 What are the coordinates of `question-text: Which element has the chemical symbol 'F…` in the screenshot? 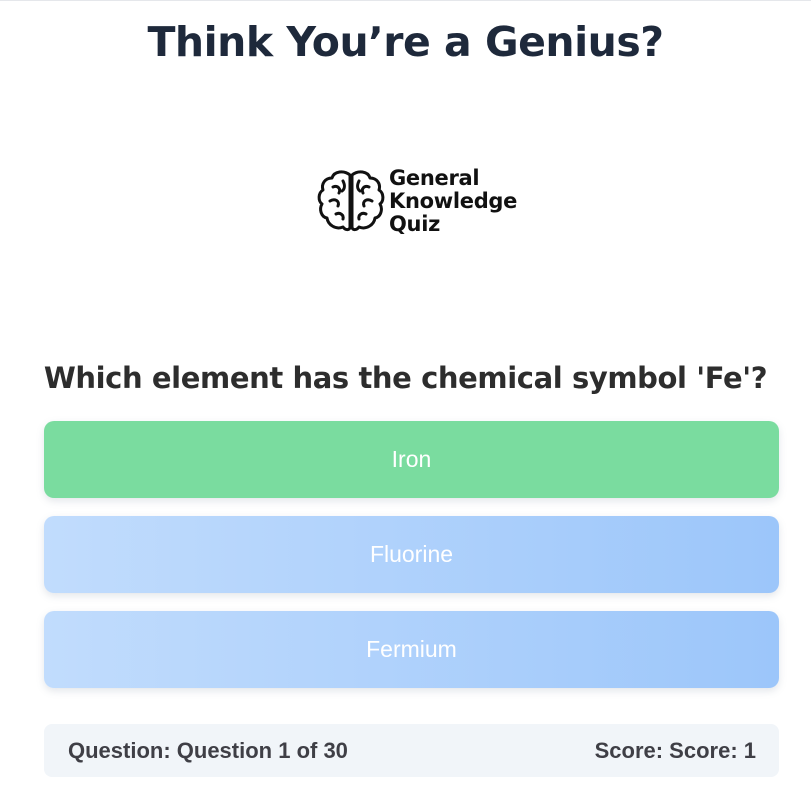 It's located at (405, 378).